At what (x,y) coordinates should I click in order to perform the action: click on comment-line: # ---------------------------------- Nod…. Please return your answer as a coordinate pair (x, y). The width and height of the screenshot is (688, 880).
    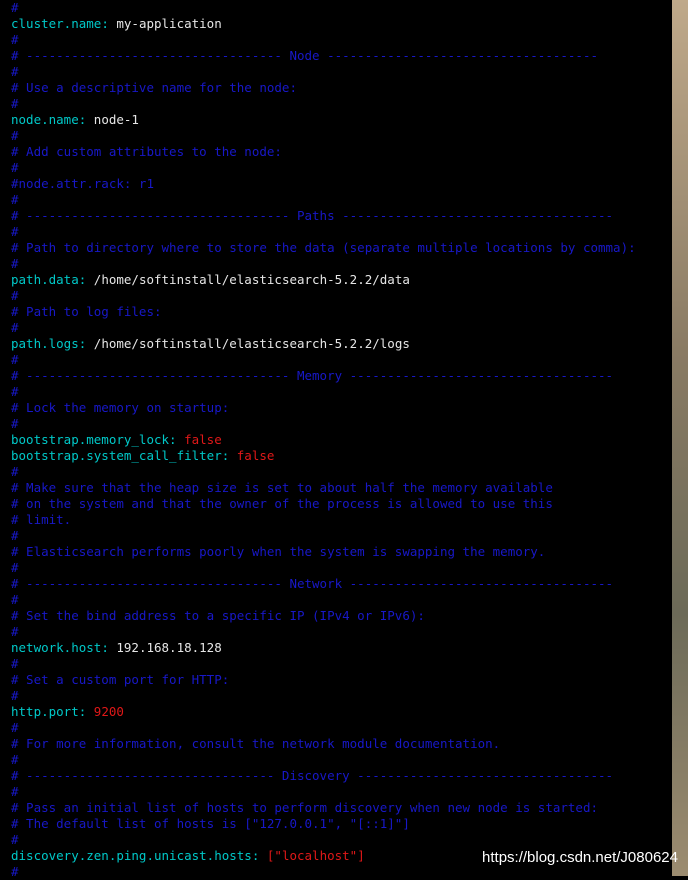
    Looking at the image, I should click on (341, 56).